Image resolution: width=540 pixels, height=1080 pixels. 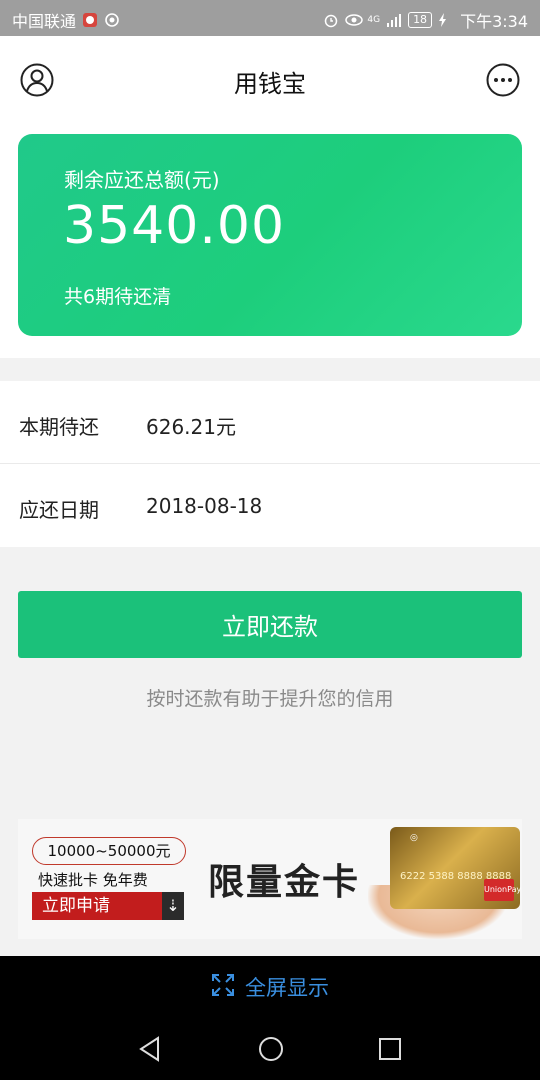 What do you see at coordinates (331, 20) in the screenshot?
I see `alarm-icon` at bounding box center [331, 20].